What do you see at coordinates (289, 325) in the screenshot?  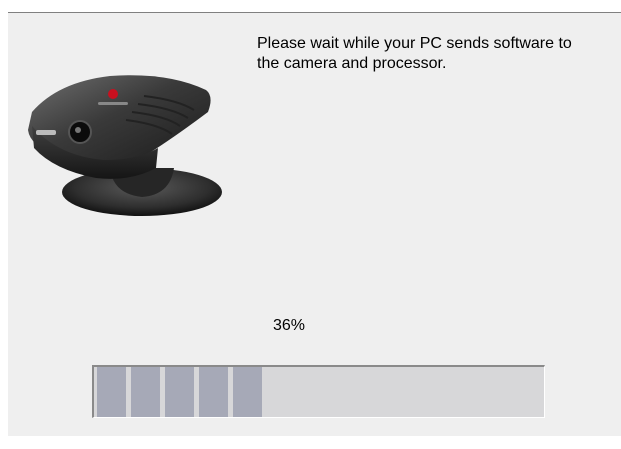 I see `progress-percent: 36%` at bounding box center [289, 325].